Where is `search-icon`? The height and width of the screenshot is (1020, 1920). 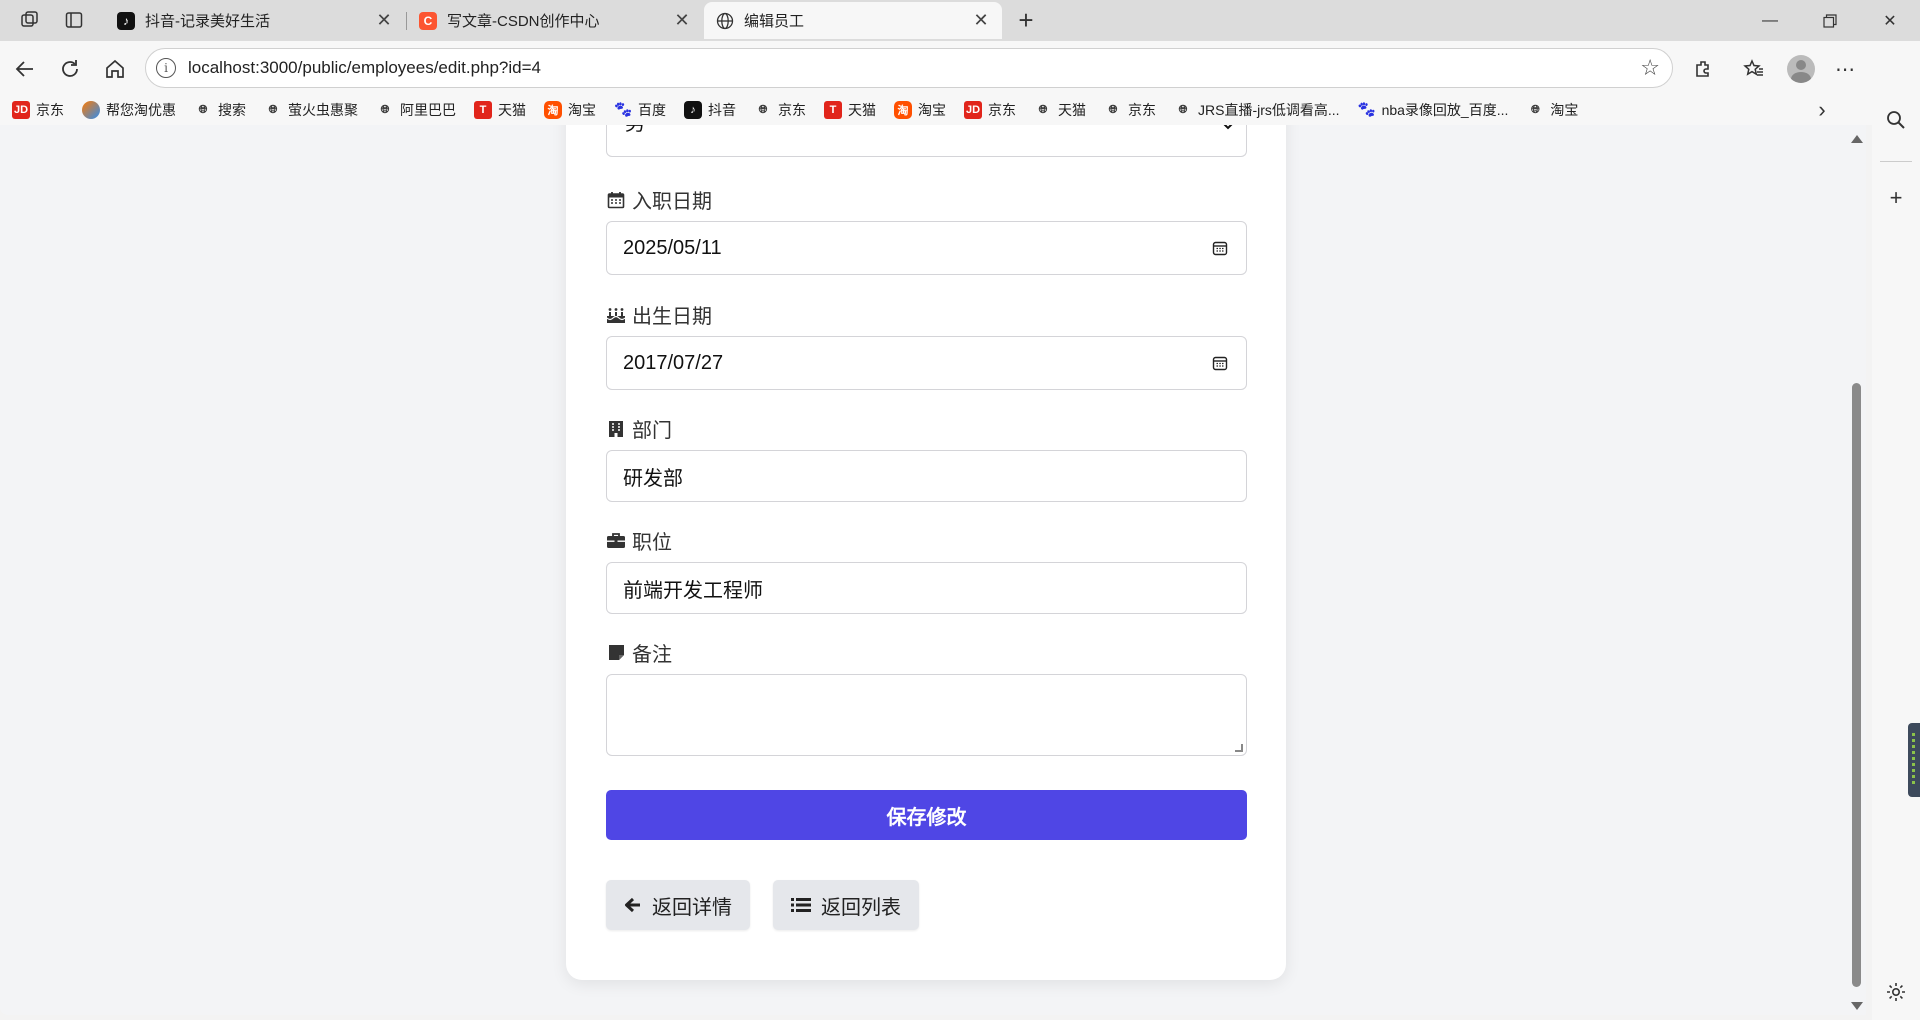
search-icon is located at coordinates (1896, 120).